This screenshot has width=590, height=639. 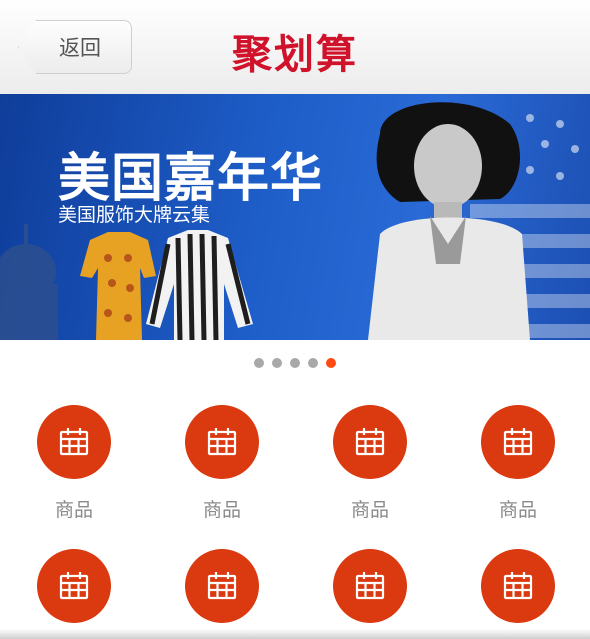 I want to click on top-bar: 返回 聚划算, so click(x=295, y=47).